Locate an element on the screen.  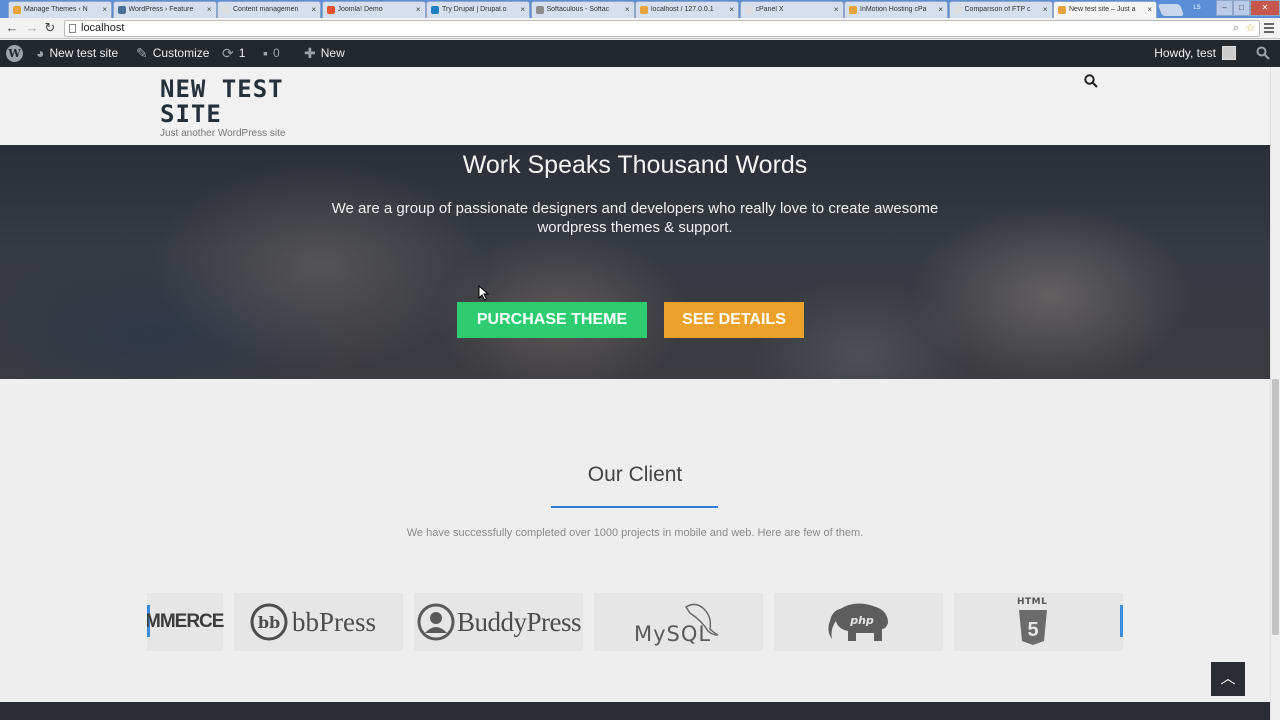
logo-html5: HTML 5 is located at coordinates (1038, 622).